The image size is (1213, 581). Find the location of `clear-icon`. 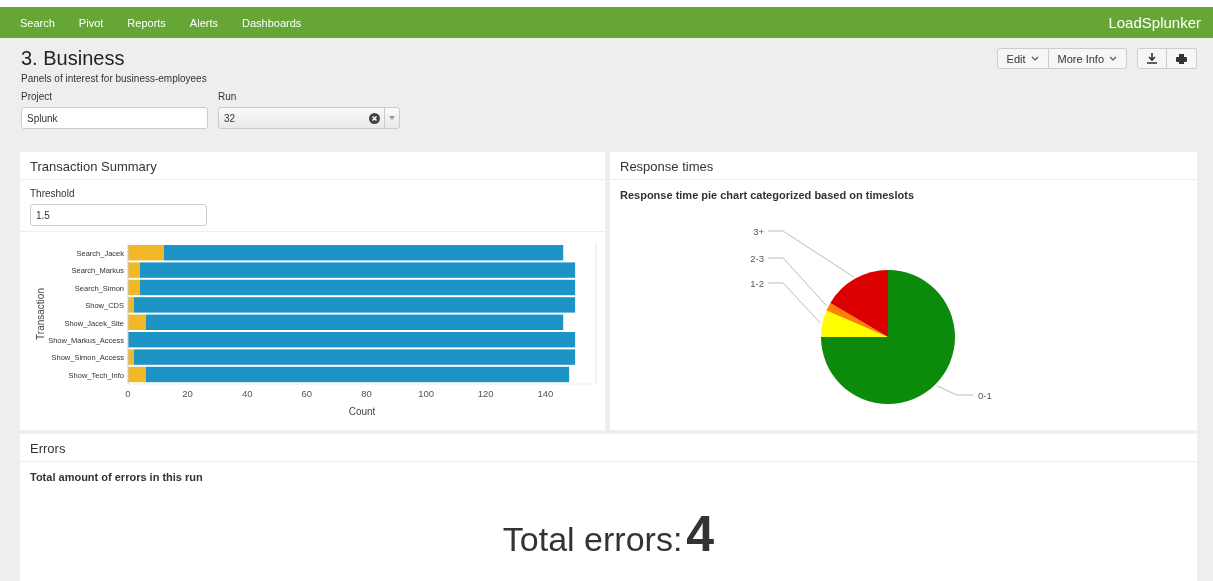

clear-icon is located at coordinates (374, 118).